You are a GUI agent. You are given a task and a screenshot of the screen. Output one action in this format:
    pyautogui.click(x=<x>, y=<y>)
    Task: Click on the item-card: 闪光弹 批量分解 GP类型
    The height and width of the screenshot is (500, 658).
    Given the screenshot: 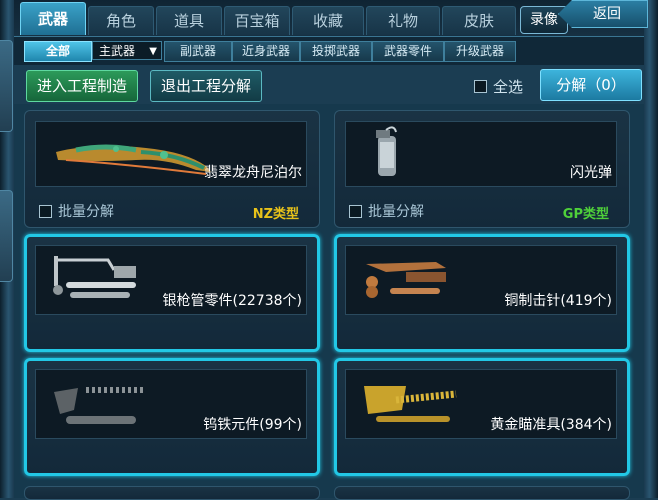 What is the action you would take?
    pyautogui.click(x=482, y=169)
    